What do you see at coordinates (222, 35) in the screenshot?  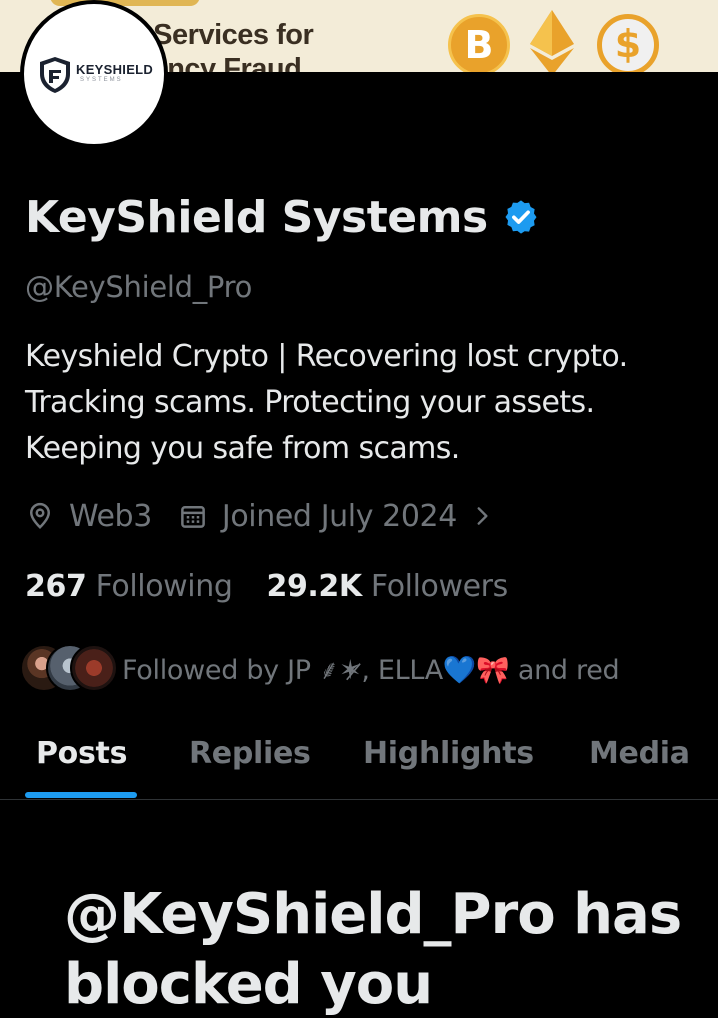 I see `banner-text-line1: y Services for` at bounding box center [222, 35].